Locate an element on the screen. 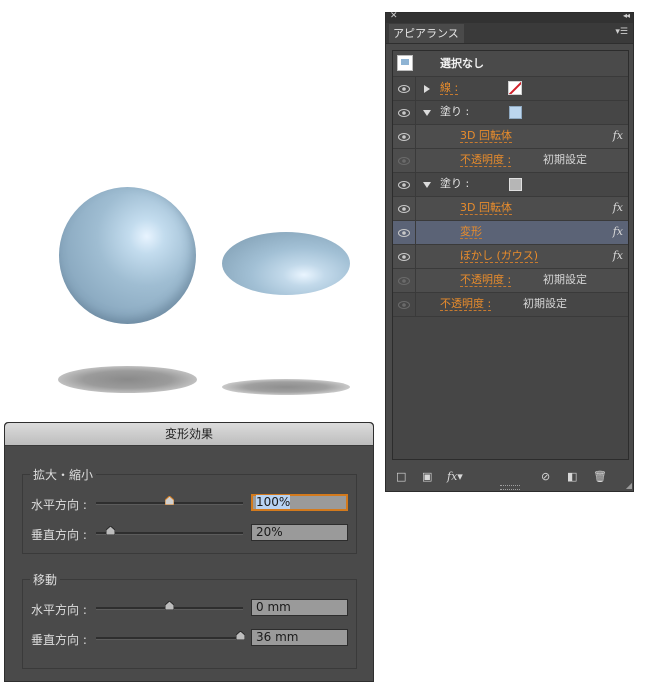 This screenshot has width=650, height=682. effect-row-3d-revolve-2: 3D 回転体 fx is located at coordinates (510, 209).